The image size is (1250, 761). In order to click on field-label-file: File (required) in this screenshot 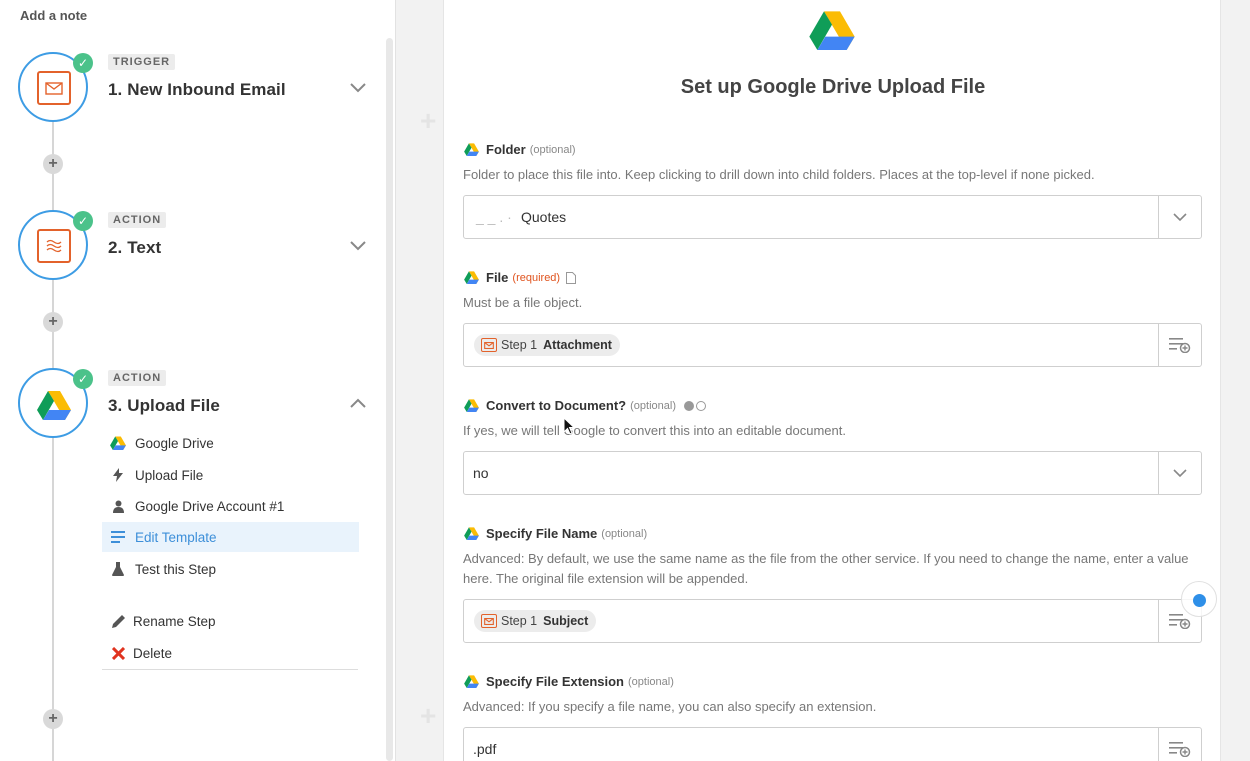, I will do `click(520, 277)`.